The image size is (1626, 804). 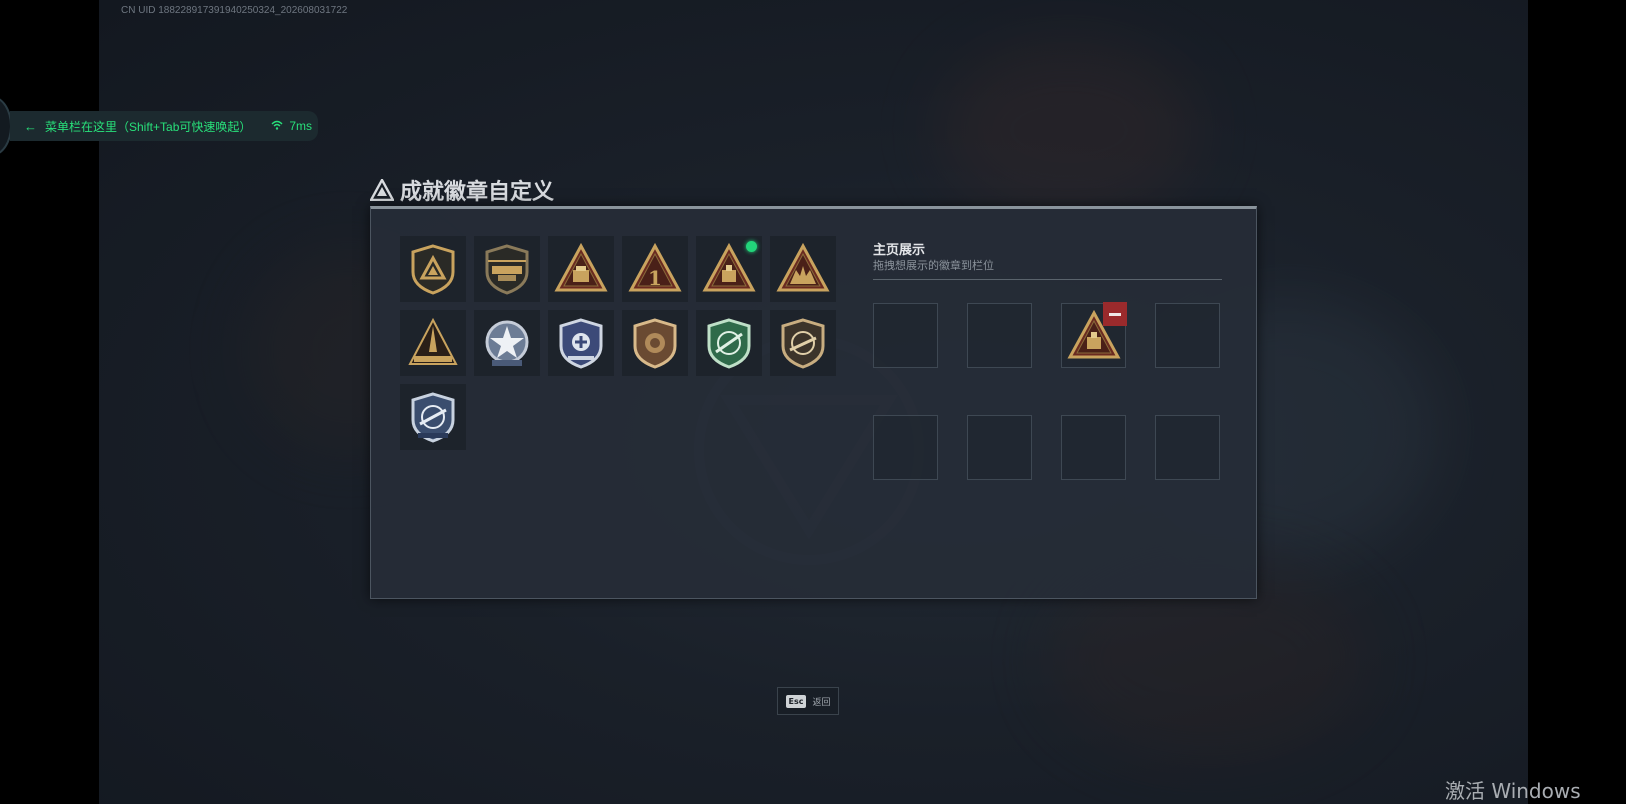 What do you see at coordinates (620, 343) in the screenshot?
I see `badge-collection-grid: 1` at bounding box center [620, 343].